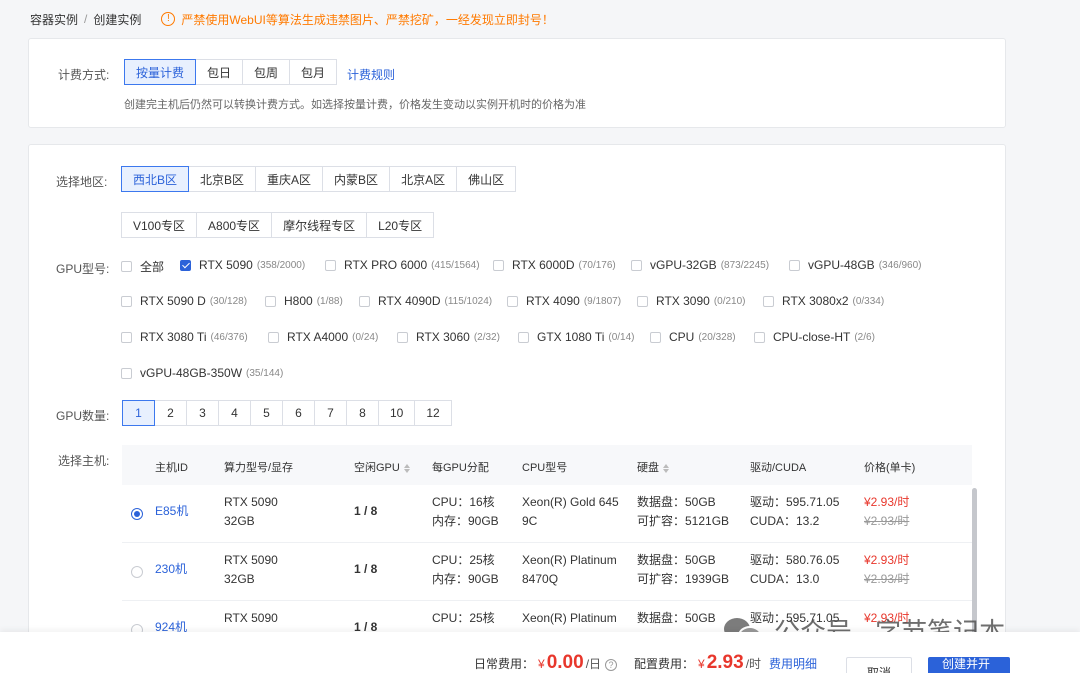 This screenshot has width=1080, height=673. Describe the element at coordinates (159, 225) in the screenshot. I see `region-option-zone-0: V100专区` at that location.